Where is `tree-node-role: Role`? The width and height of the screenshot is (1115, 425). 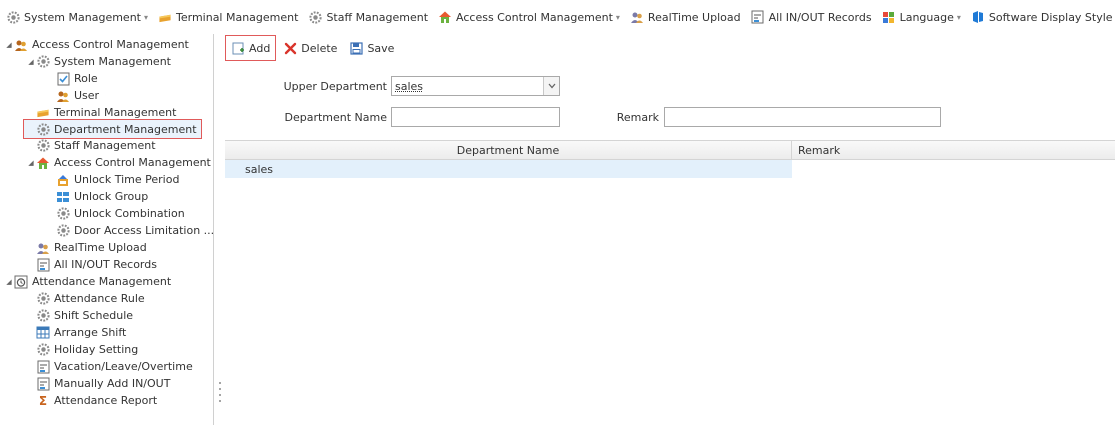 tree-node-role: Role is located at coordinates (77, 78).